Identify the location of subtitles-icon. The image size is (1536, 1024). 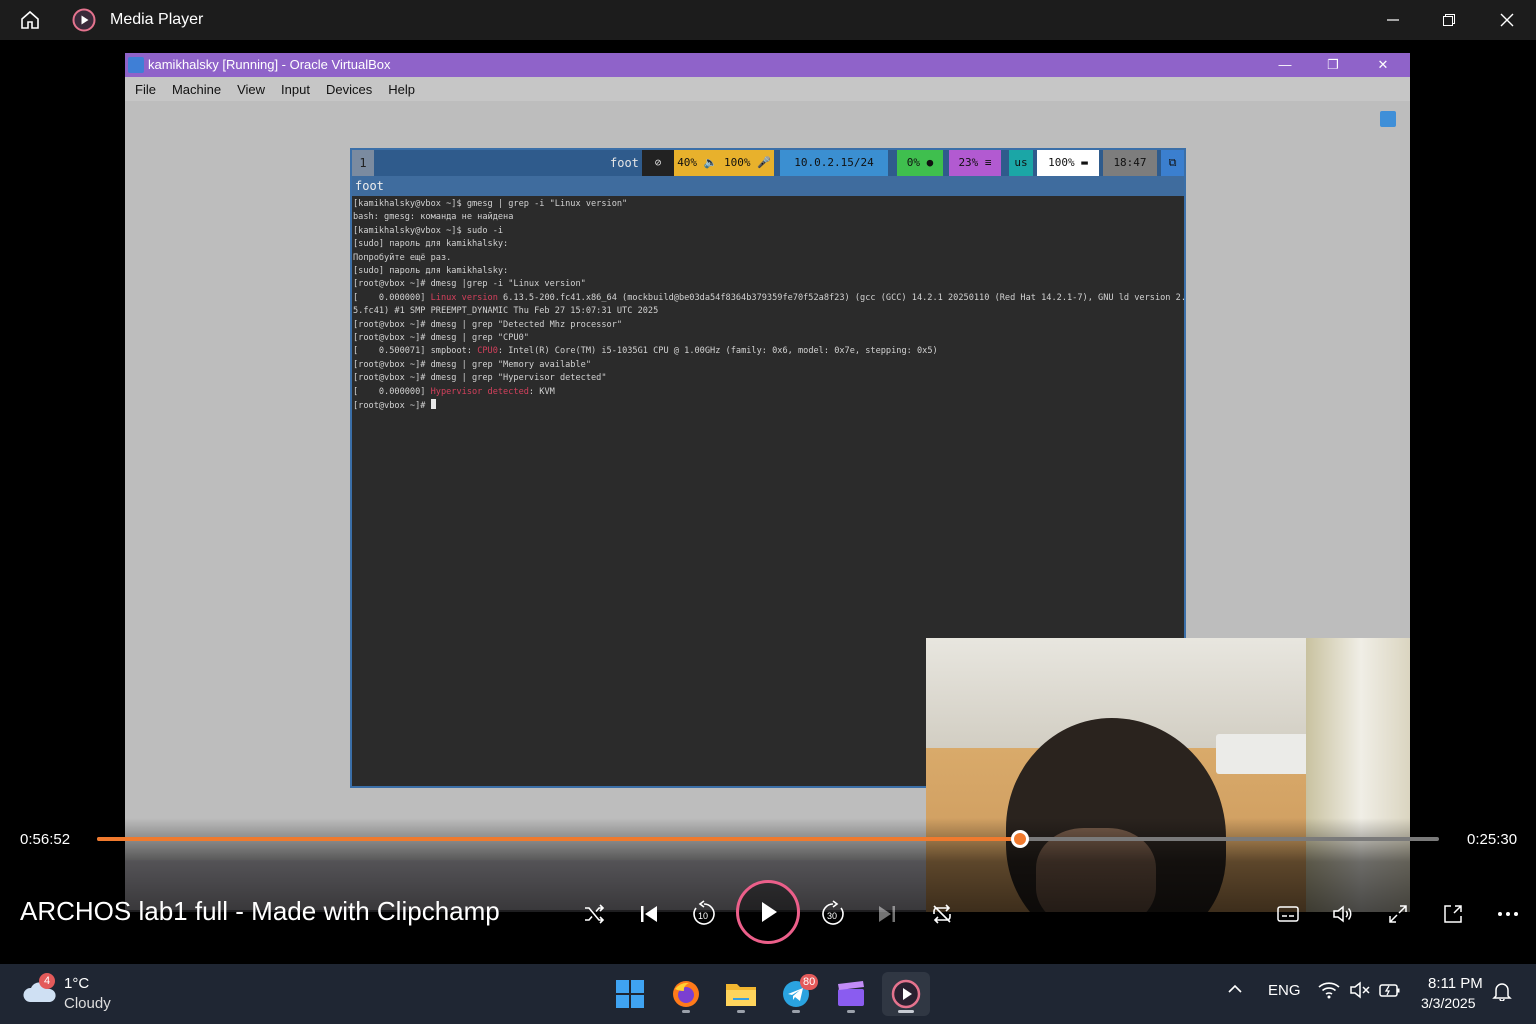
(1288, 914).